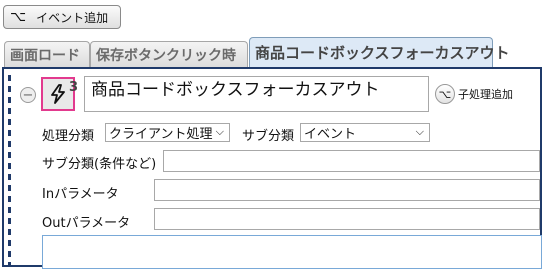  What do you see at coordinates (58, 94) in the screenshot?
I see `lightning-icon` at bounding box center [58, 94].